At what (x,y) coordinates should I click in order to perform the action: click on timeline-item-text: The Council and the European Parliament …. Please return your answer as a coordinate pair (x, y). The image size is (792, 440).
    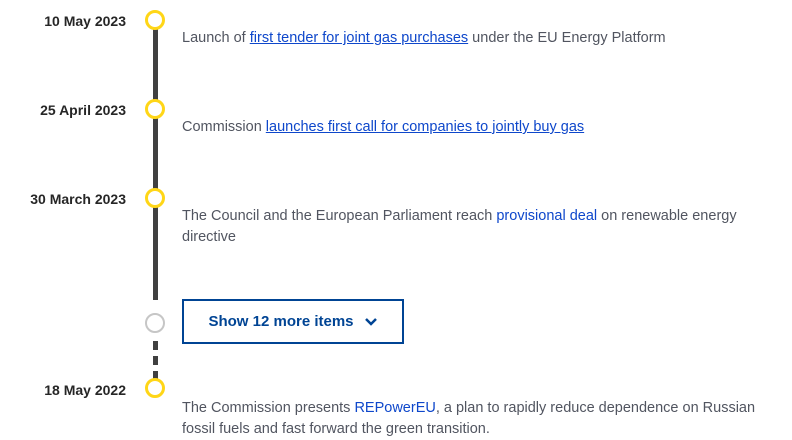
    Looking at the image, I should click on (482, 227).